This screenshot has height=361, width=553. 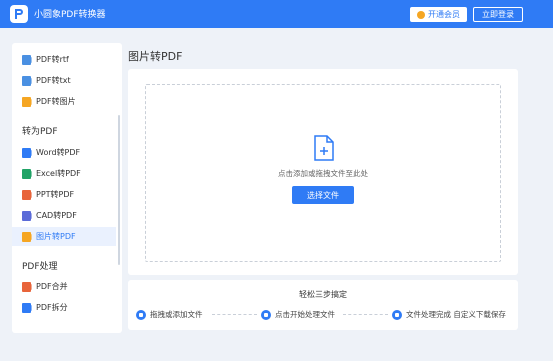 What do you see at coordinates (27, 173) in the screenshot?
I see `excel-file-icon` at bounding box center [27, 173].